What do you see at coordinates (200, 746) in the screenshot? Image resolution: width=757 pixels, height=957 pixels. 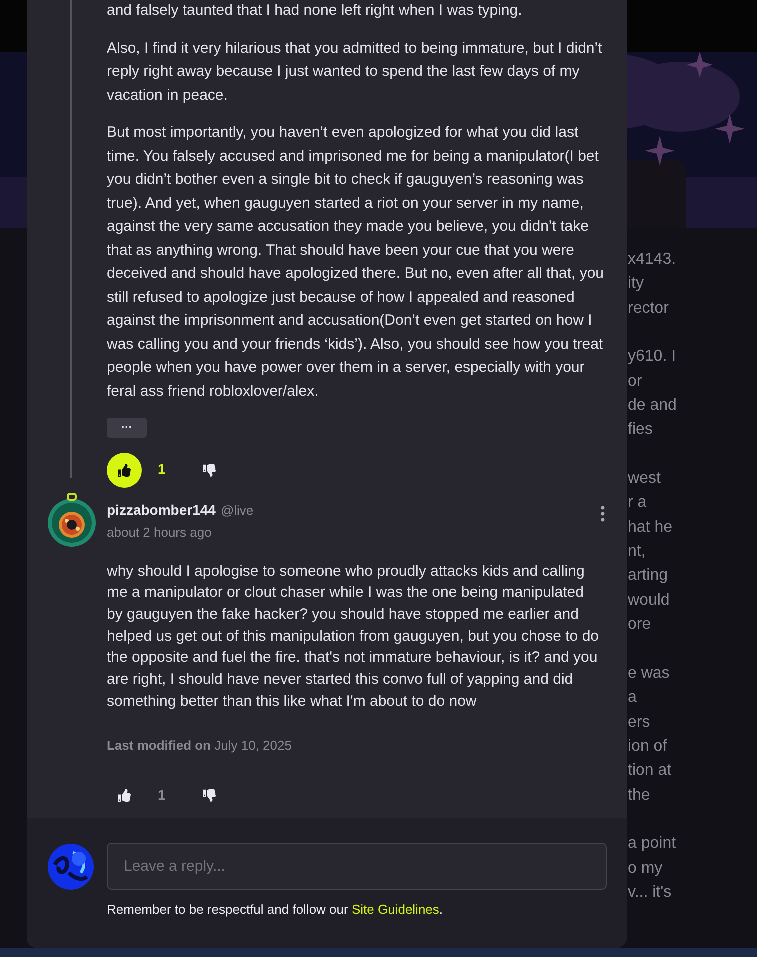 I see `modified-date: Last modified on July 10, 2025` at bounding box center [200, 746].